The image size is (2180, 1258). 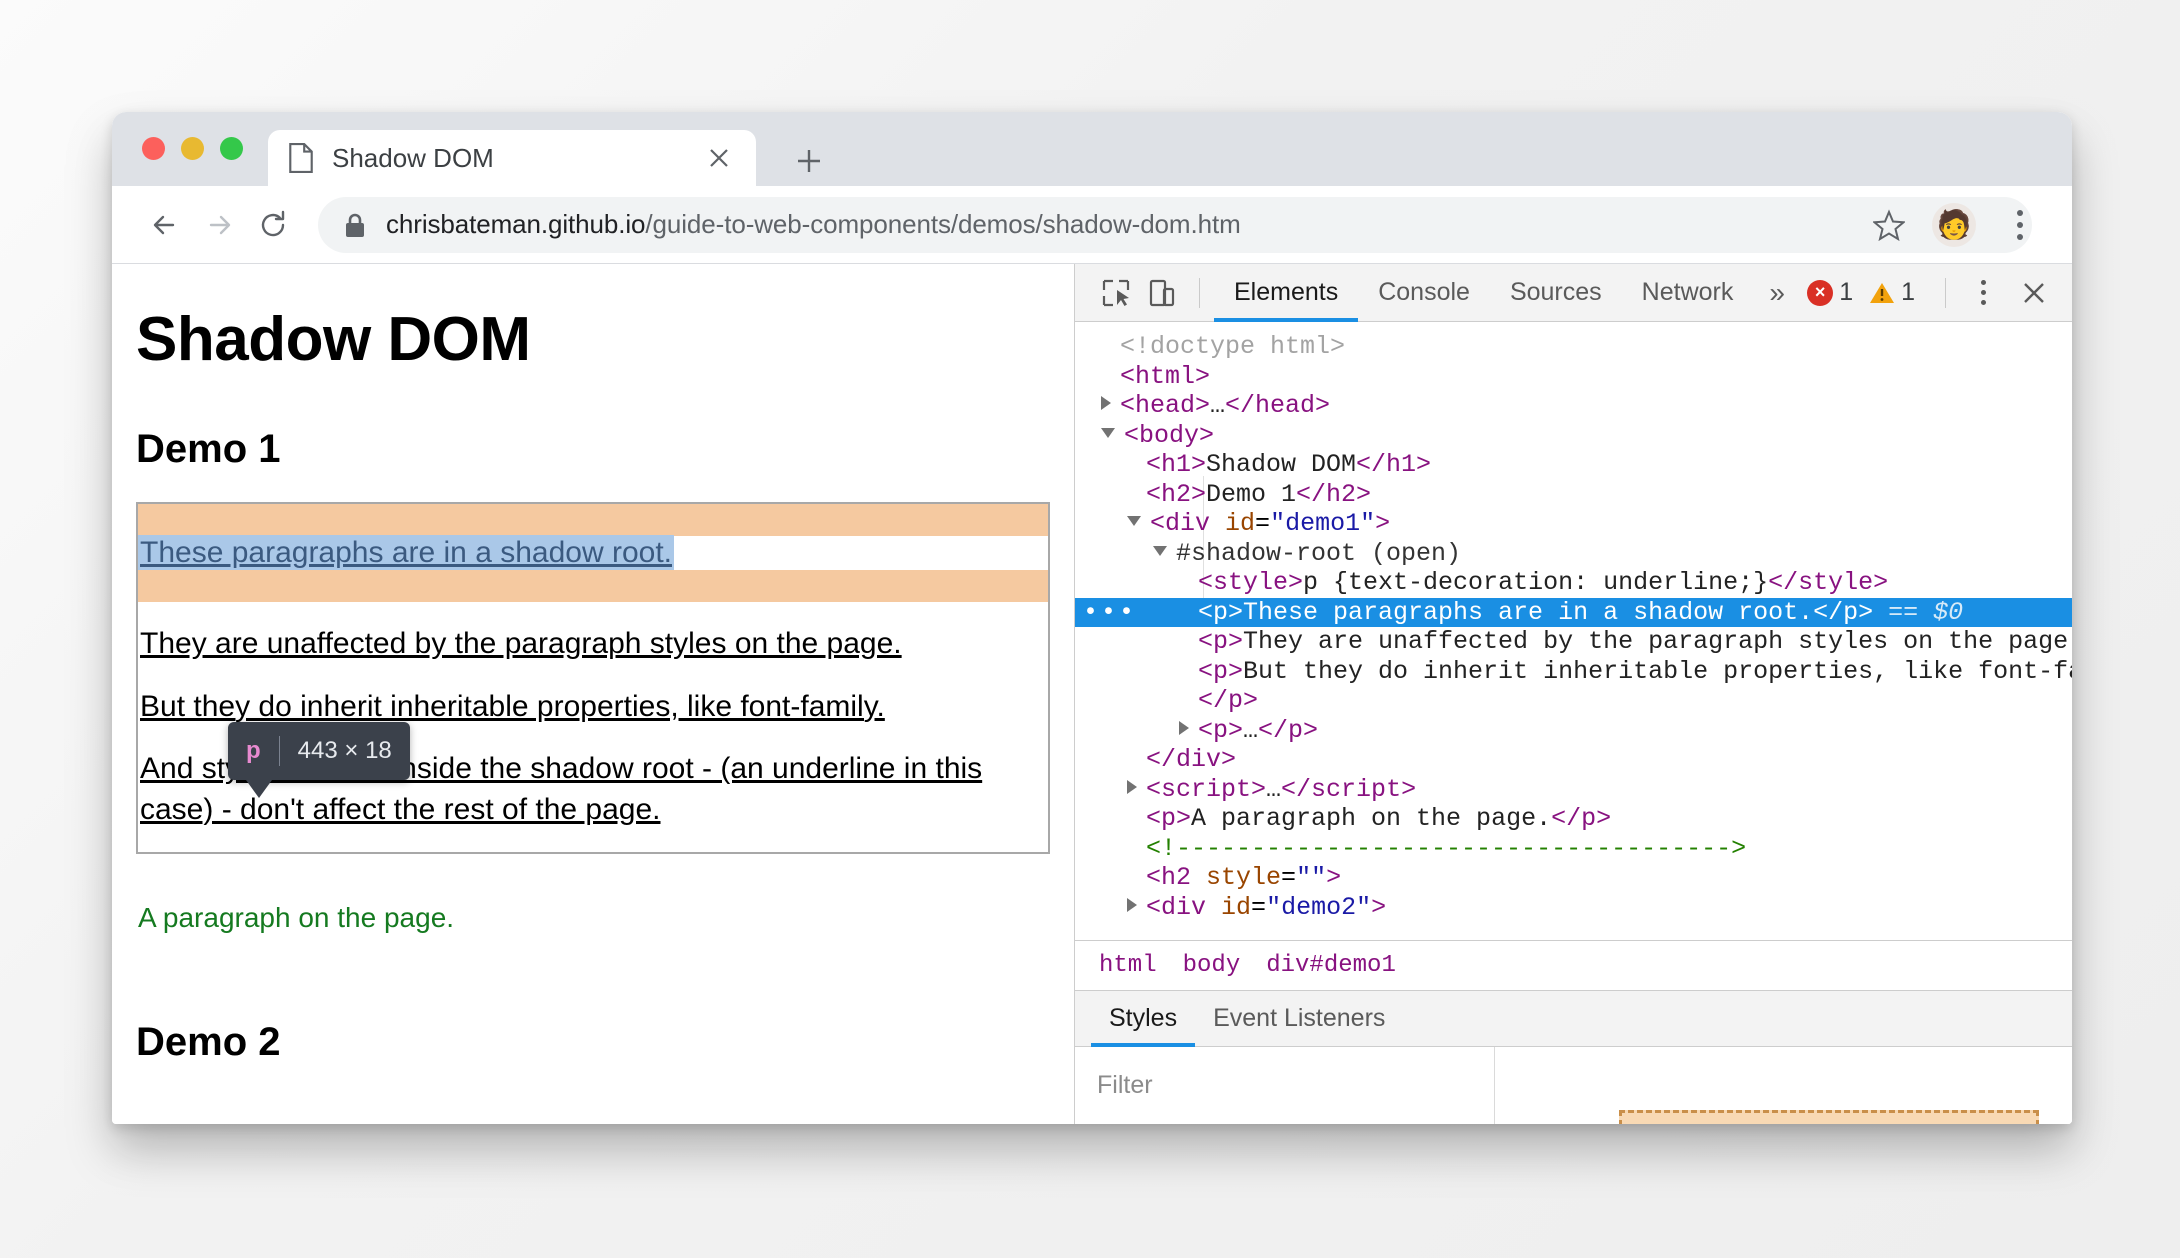 I want to click on minimize-window-button, so click(x=192, y=148).